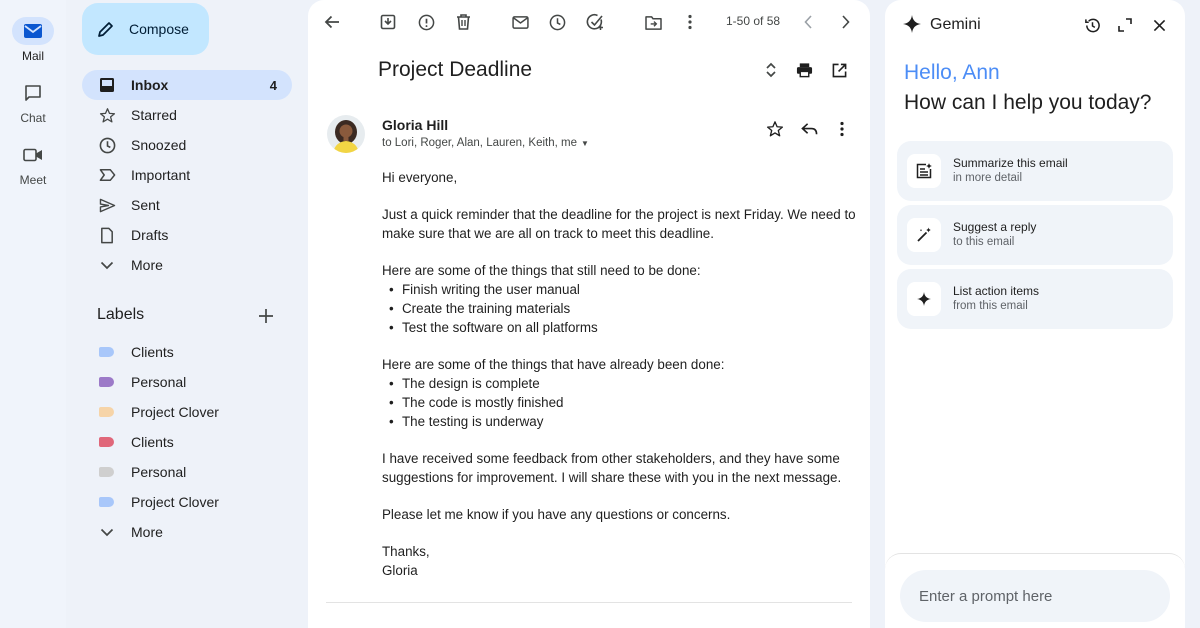 This screenshot has width=1200, height=628. Describe the element at coordinates (1035, 596) in the screenshot. I see `prompt-input` at that location.